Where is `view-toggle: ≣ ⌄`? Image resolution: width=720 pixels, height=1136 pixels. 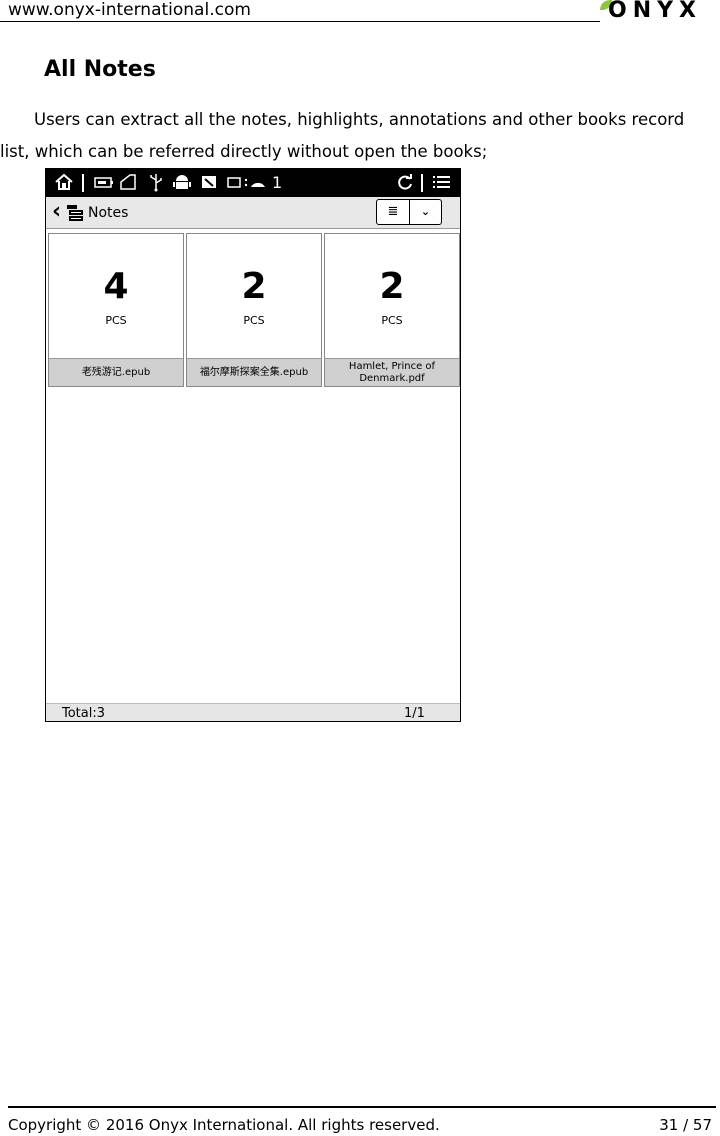 view-toggle: ≣ ⌄ is located at coordinates (409, 212).